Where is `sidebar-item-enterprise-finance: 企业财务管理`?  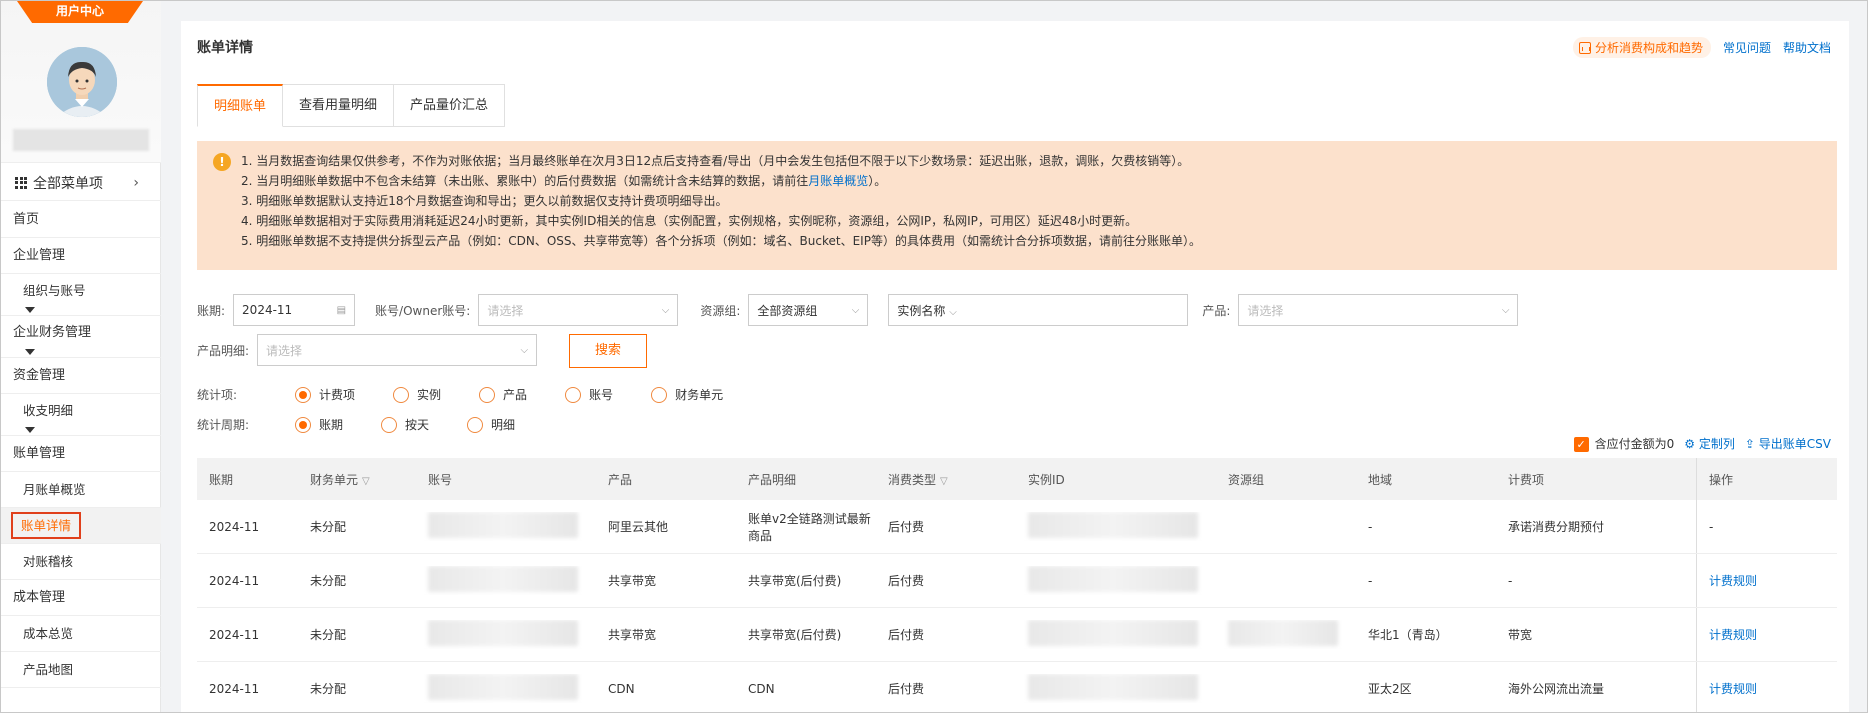
sidebar-item-enterprise-finance: 企业财务管理 is located at coordinates (81, 337).